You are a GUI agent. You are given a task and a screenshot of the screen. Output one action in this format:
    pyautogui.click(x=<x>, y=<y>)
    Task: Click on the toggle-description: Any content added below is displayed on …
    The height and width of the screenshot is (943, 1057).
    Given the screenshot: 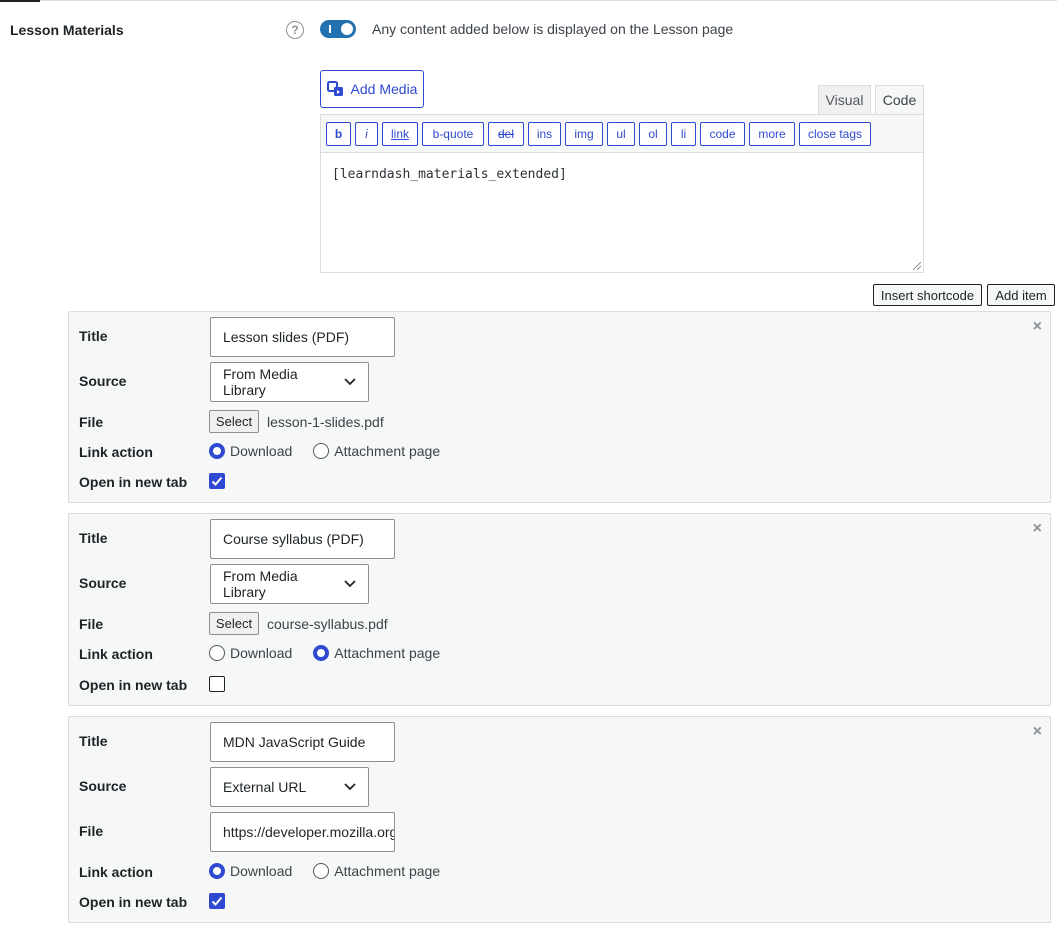 What is the action you would take?
    pyautogui.click(x=553, y=29)
    